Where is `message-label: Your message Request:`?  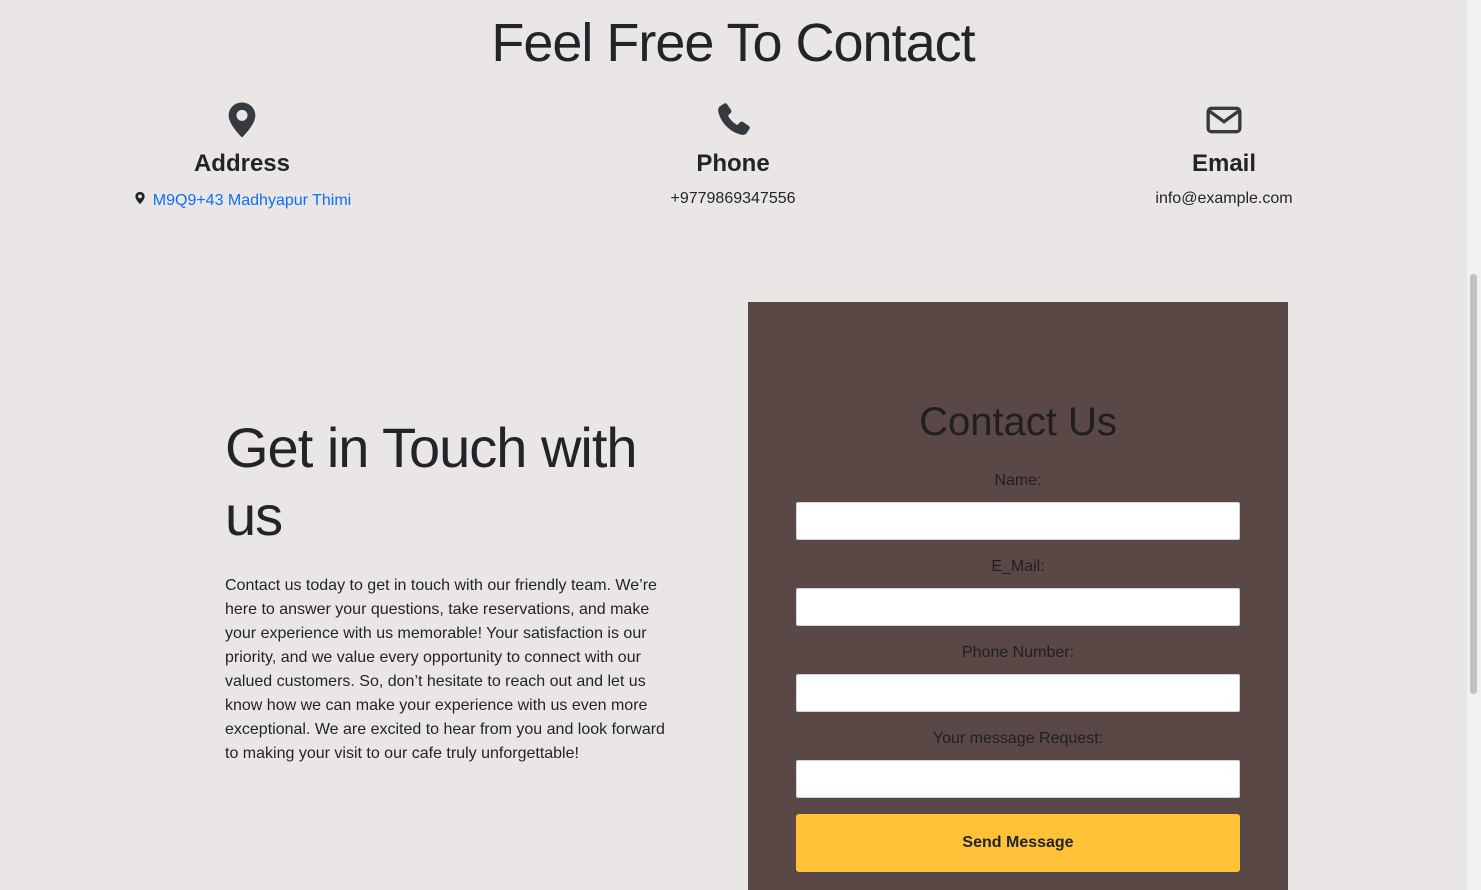
message-label: Your message Request: is located at coordinates (1018, 738).